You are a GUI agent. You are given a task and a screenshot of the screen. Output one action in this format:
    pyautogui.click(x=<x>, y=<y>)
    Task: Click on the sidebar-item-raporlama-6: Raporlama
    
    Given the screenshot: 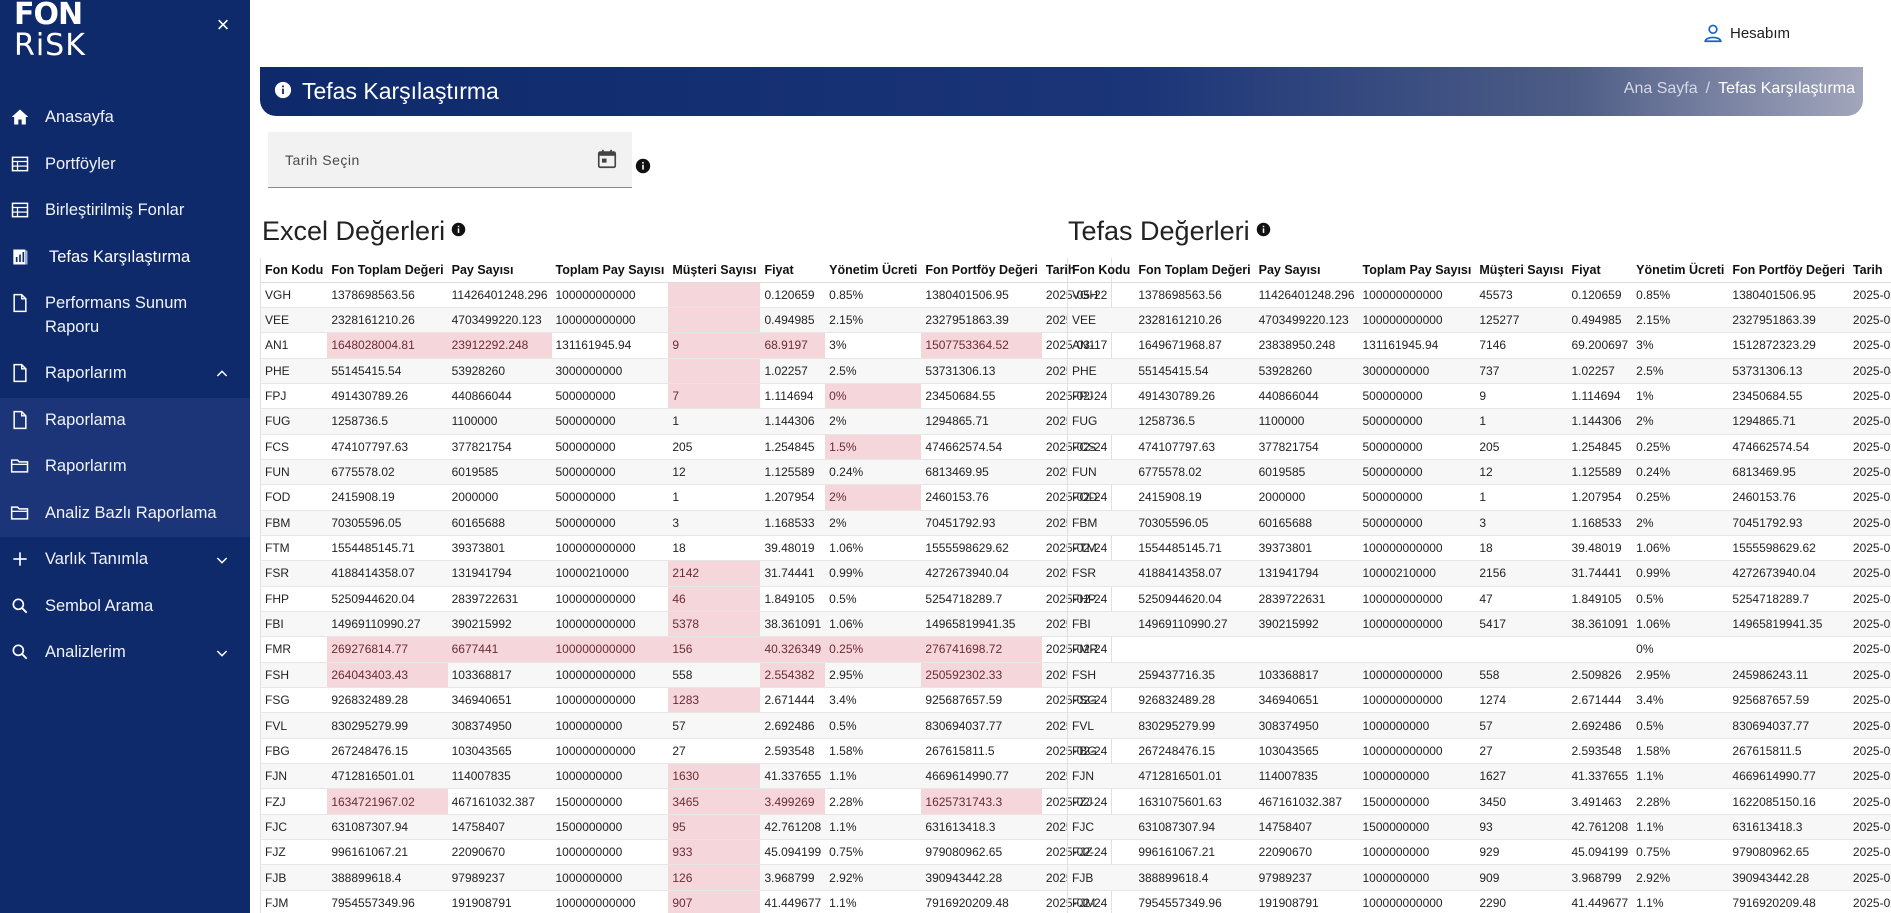 What is the action you would take?
    pyautogui.click(x=125, y=421)
    